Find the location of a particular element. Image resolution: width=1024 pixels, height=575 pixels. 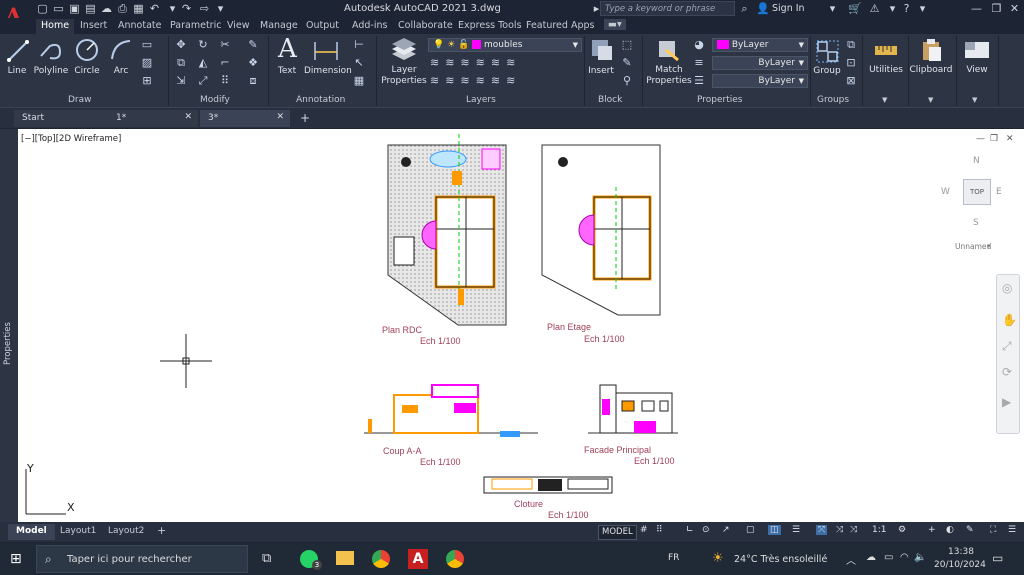

match-properties-button: Match Properties is located at coordinates (669, 76).